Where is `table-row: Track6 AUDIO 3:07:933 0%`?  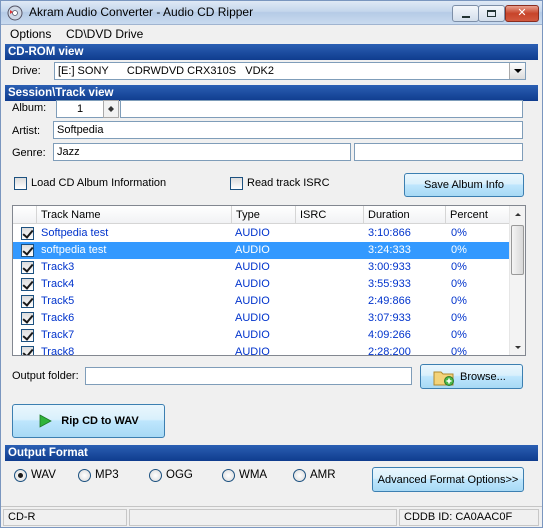
table-row: Track6 AUDIO 3:07:933 0% is located at coordinates (261, 318).